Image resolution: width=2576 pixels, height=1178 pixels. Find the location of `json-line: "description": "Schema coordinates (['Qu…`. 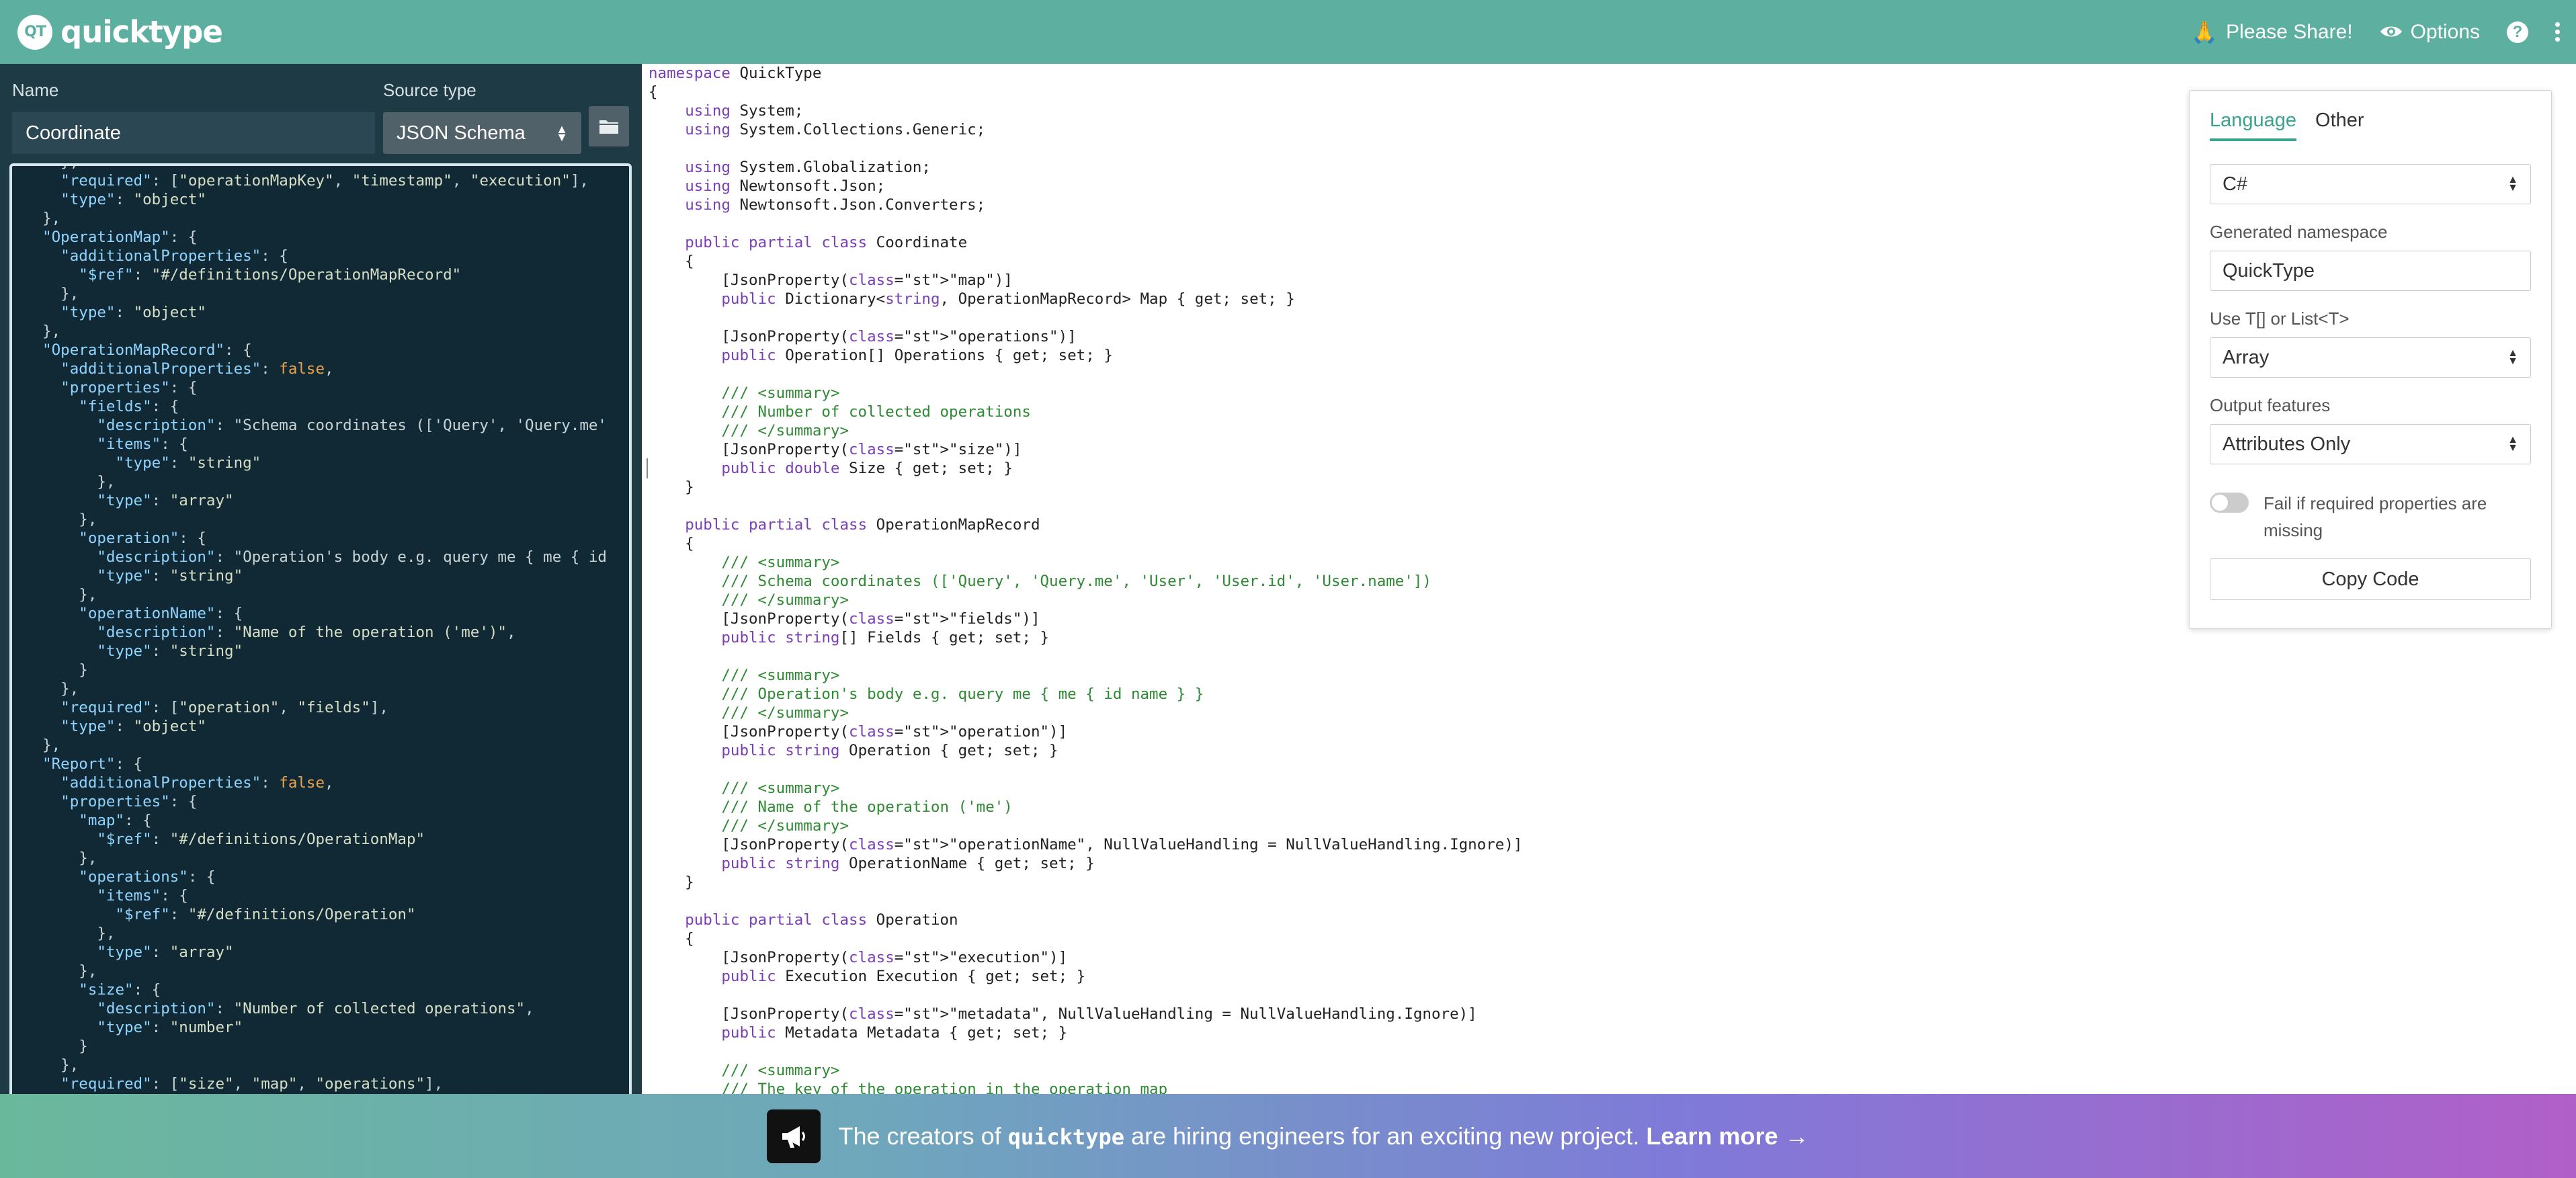

json-line: "description": "Schema coordinates (['Qu… is located at coordinates (352, 426).